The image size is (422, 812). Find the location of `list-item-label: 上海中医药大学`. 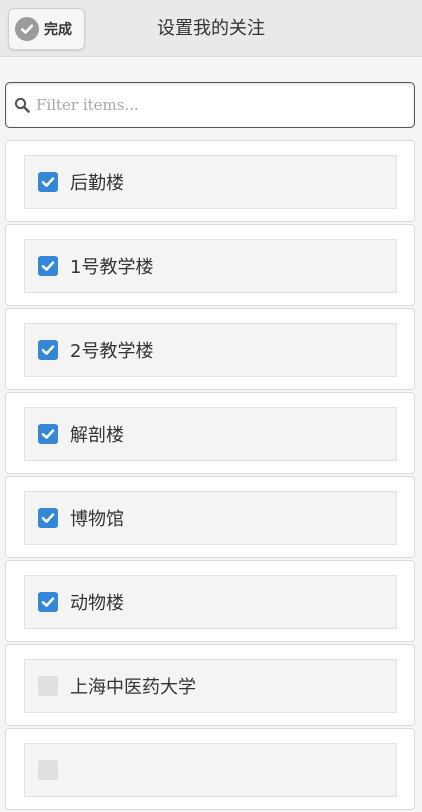

list-item-label: 上海中医药大学 is located at coordinates (133, 687).